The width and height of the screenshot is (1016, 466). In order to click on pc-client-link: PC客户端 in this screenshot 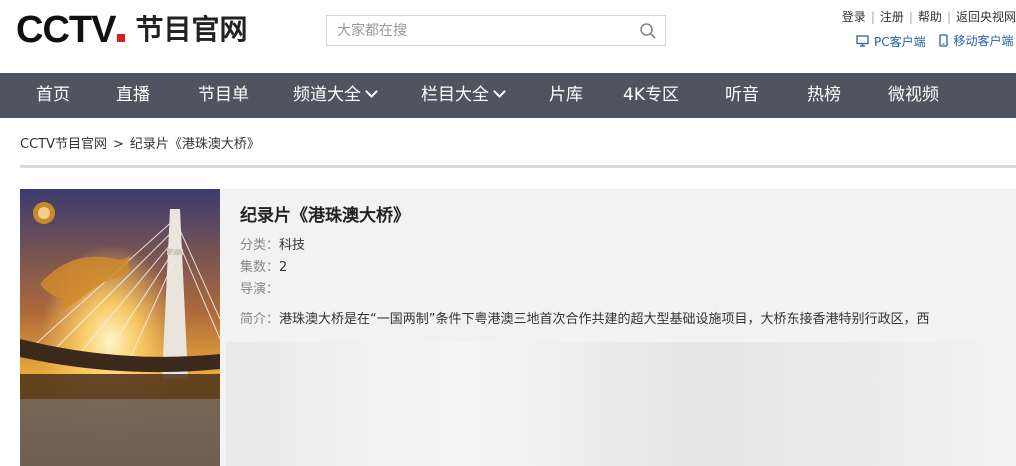, I will do `click(891, 41)`.